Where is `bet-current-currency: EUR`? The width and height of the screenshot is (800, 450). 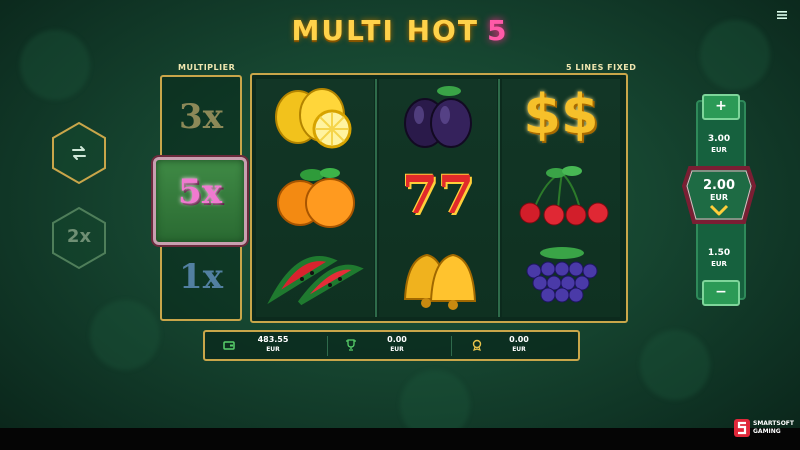 bet-current-currency: EUR is located at coordinates (719, 197).